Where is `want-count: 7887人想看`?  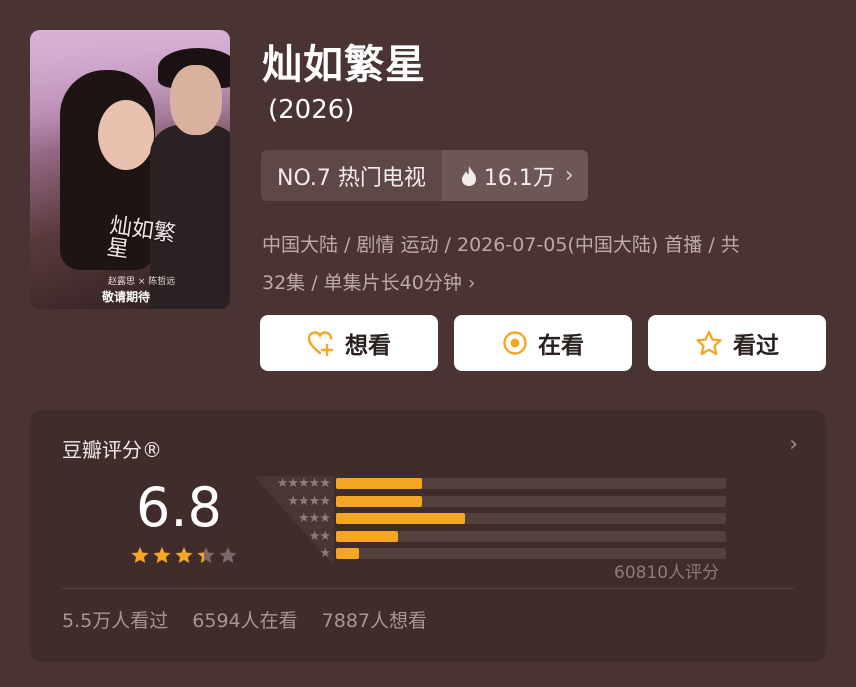
want-count: 7887人想看 is located at coordinates (374, 621).